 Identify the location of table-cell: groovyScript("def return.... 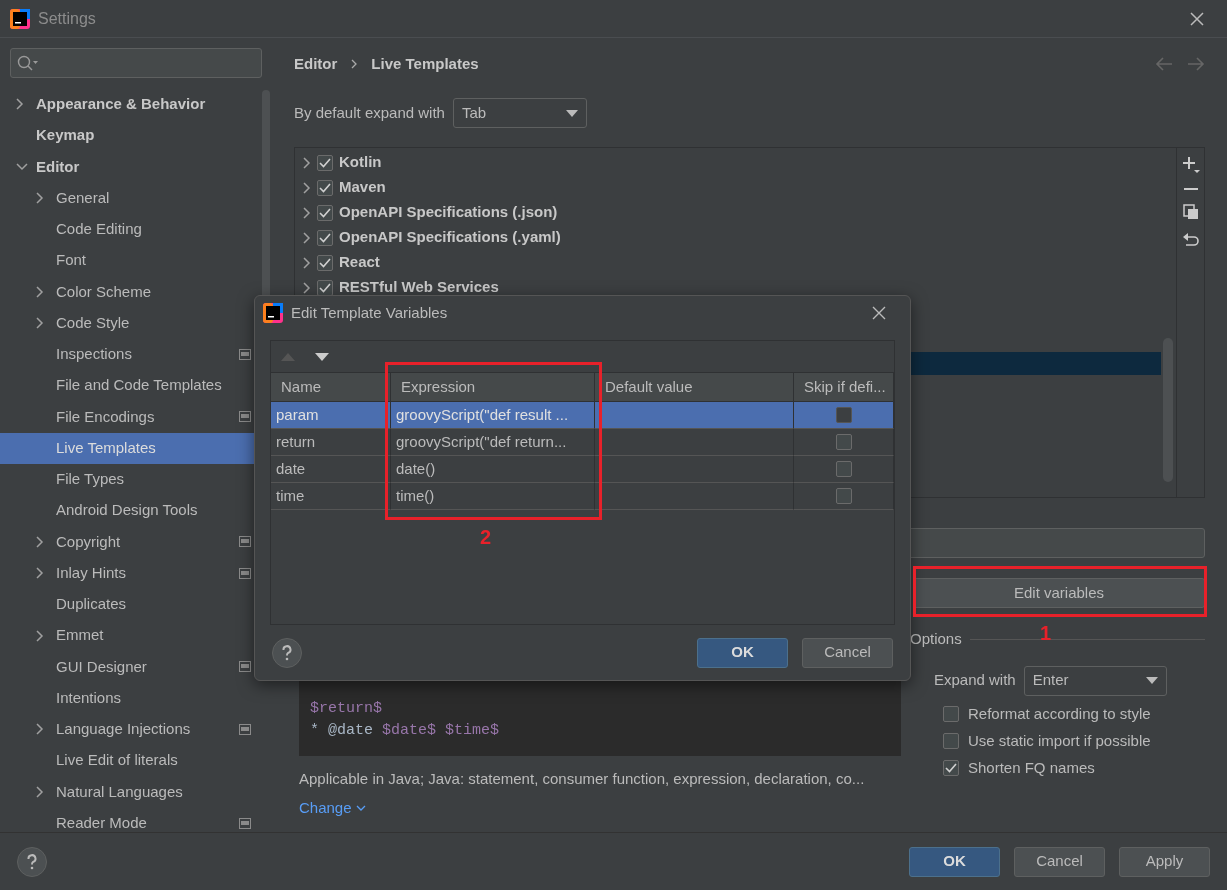
(493, 442).